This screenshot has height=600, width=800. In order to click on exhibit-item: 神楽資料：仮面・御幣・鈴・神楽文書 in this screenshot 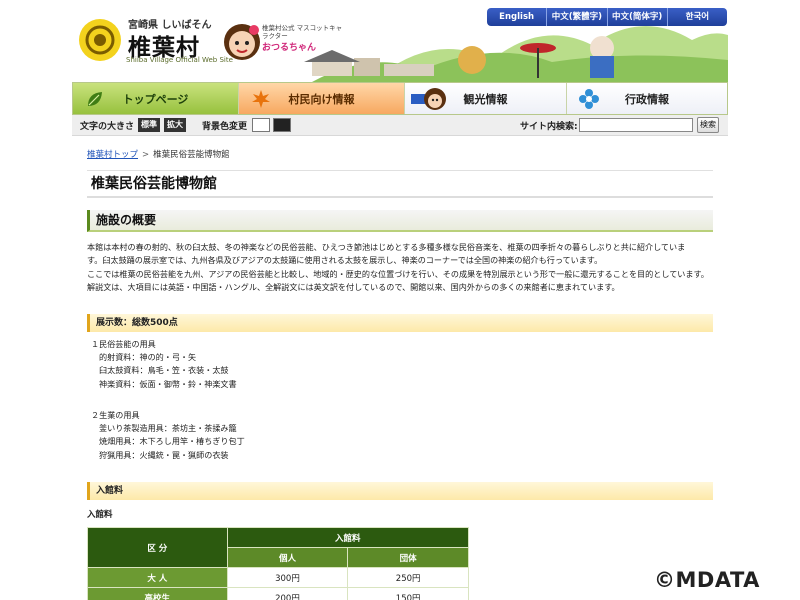, I will do `click(168, 383)`.